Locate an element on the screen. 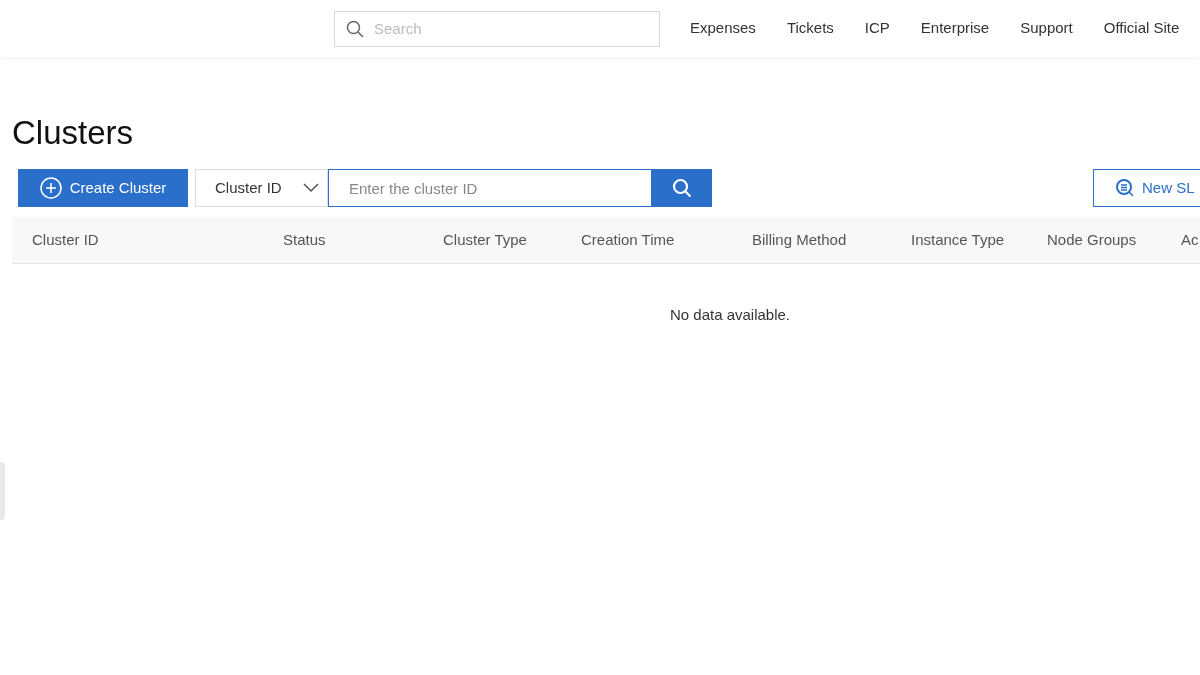  empty-message: No data available. is located at coordinates (730, 315).